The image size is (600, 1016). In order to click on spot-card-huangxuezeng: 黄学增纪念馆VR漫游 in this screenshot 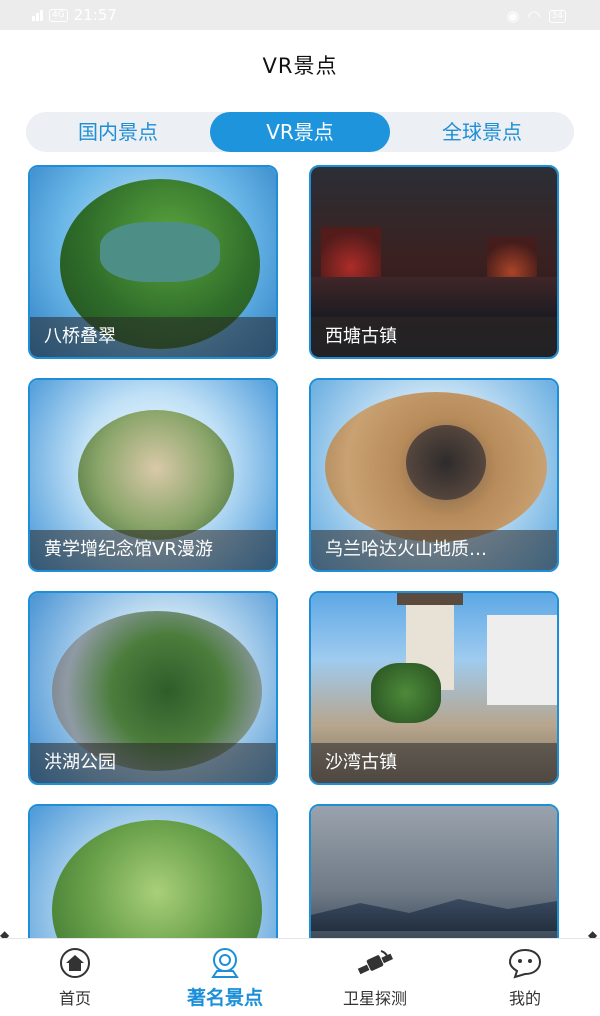, I will do `click(153, 475)`.